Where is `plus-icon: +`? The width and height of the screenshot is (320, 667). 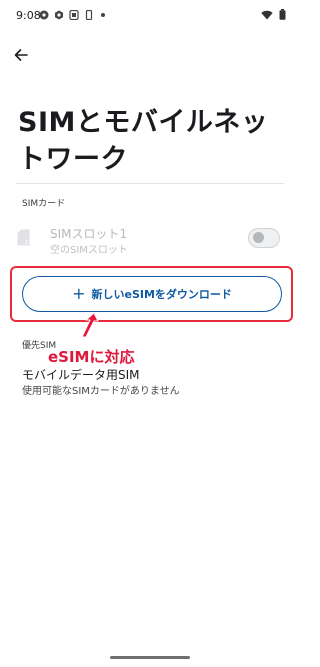 plus-icon: + is located at coordinates (79, 293).